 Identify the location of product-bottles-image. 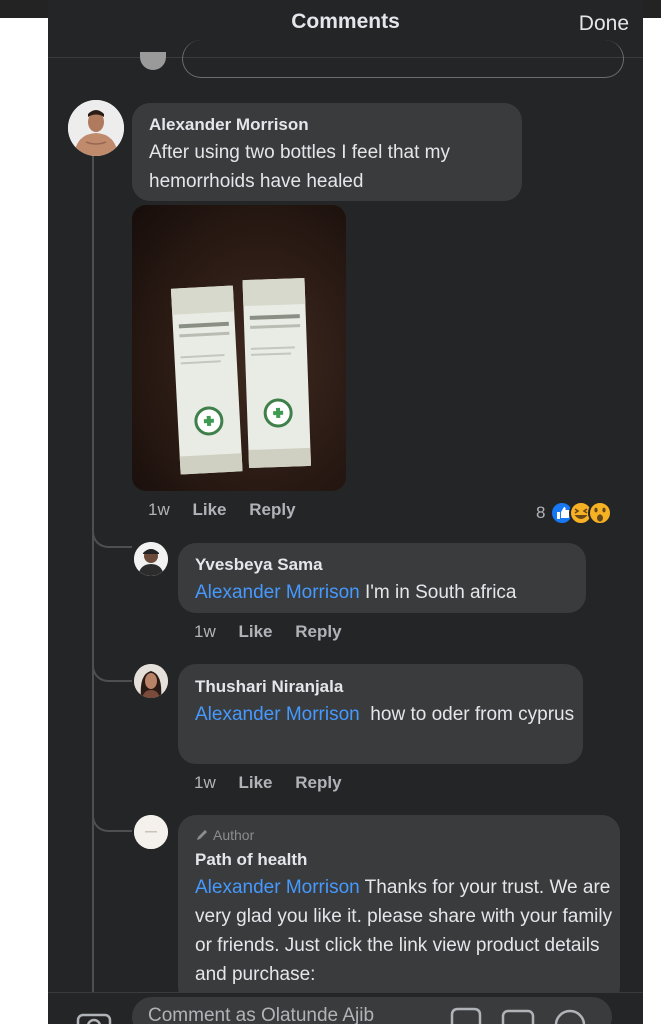
(241, 376).